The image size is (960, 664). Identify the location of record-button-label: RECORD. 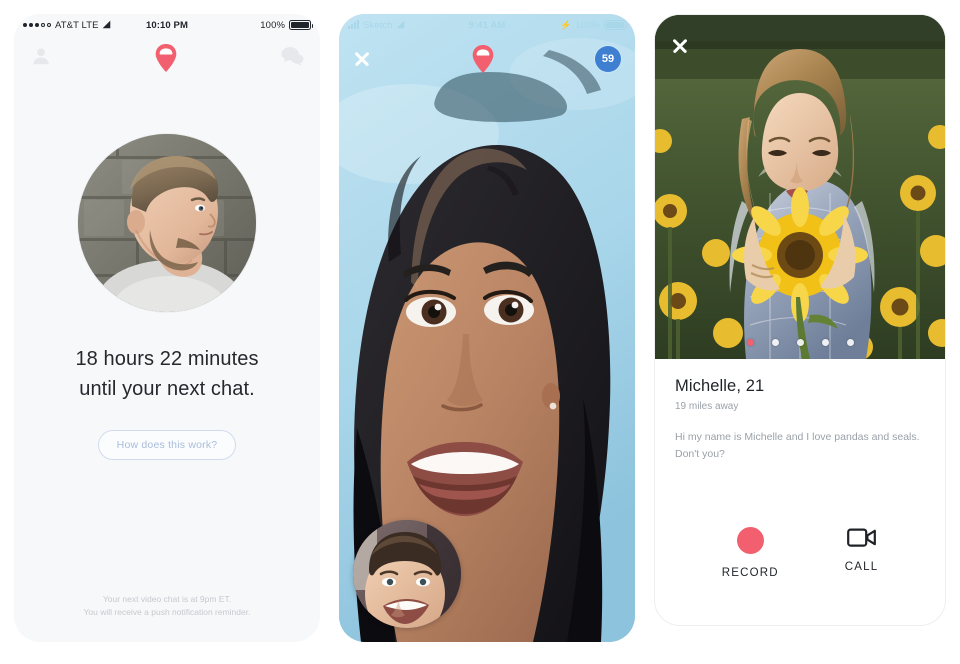
(750, 573).